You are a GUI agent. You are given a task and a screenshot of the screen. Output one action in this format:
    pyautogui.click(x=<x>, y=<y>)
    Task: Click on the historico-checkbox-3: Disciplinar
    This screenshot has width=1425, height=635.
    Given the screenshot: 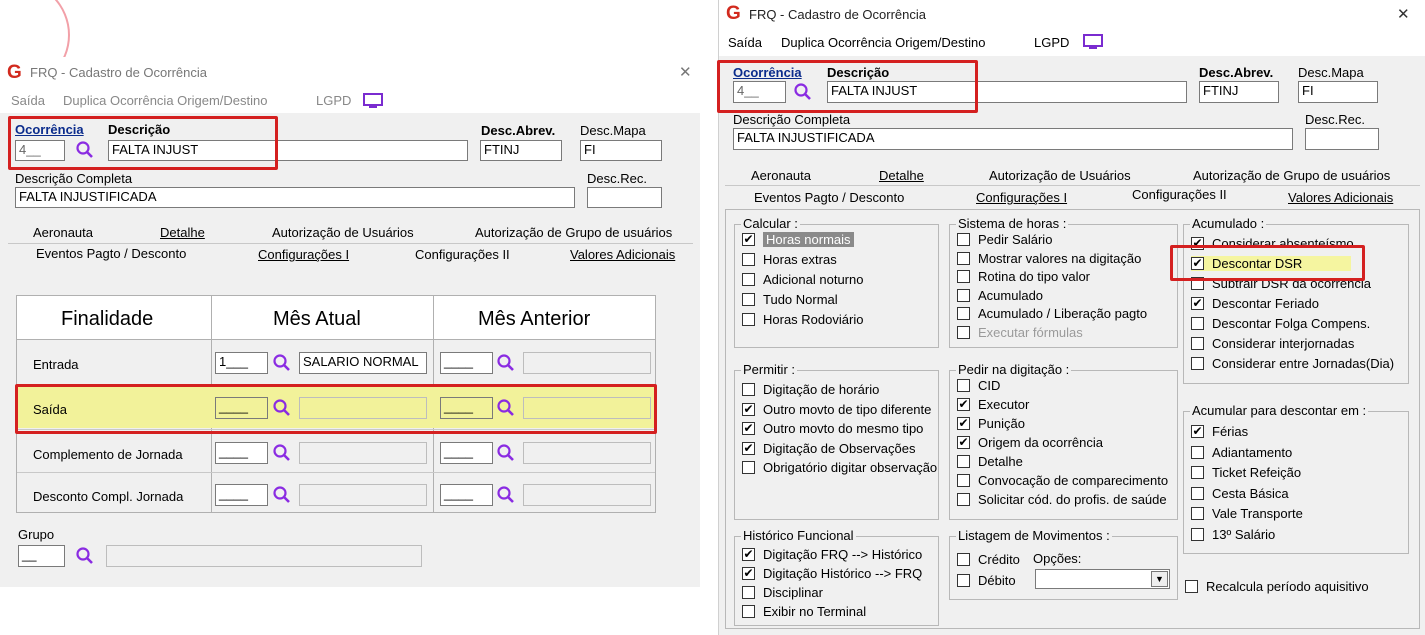 What is the action you would take?
    pyautogui.click(x=782, y=592)
    